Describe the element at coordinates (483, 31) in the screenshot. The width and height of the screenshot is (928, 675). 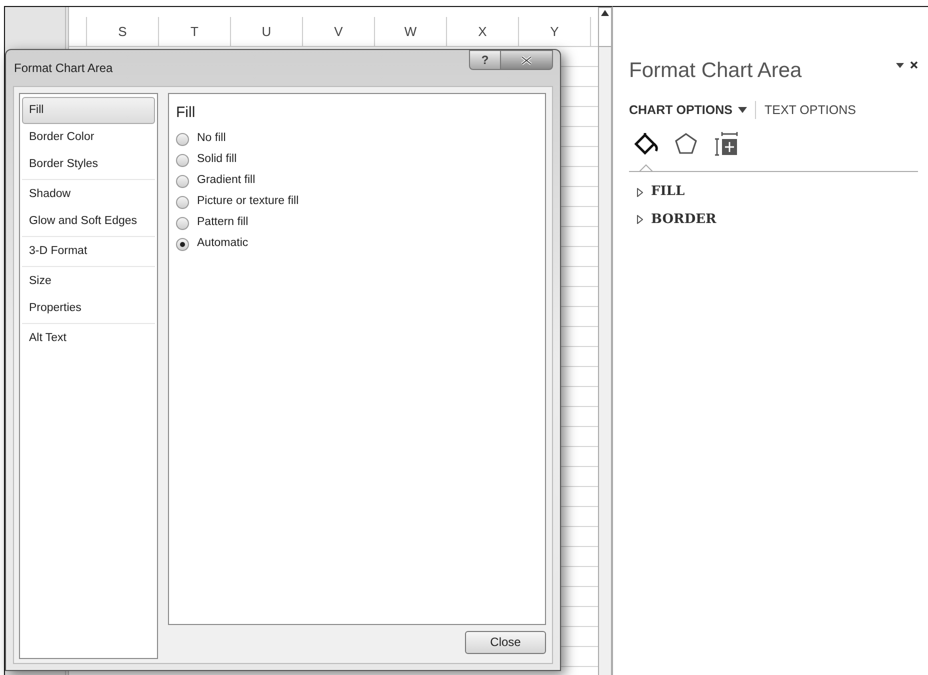
I see `column-header: X` at that location.